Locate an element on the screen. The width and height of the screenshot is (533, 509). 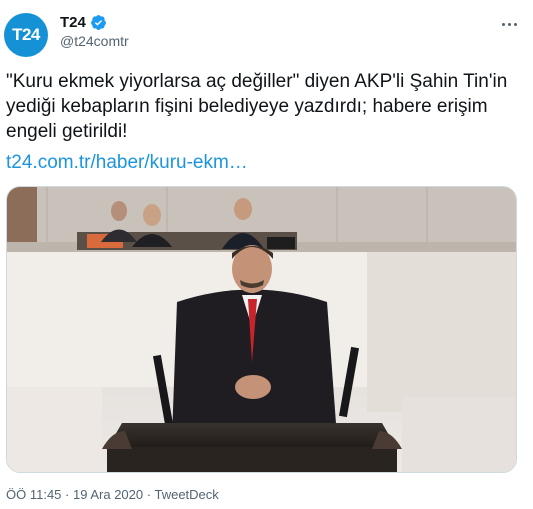
verified-badge-icon is located at coordinates (98, 22).